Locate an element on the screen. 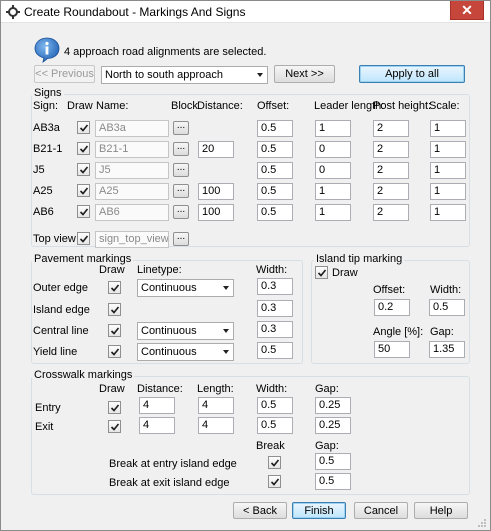 This screenshot has width=491, height=531. island-tip-gap-input: 1.35 is located at coordinates (447, 349).